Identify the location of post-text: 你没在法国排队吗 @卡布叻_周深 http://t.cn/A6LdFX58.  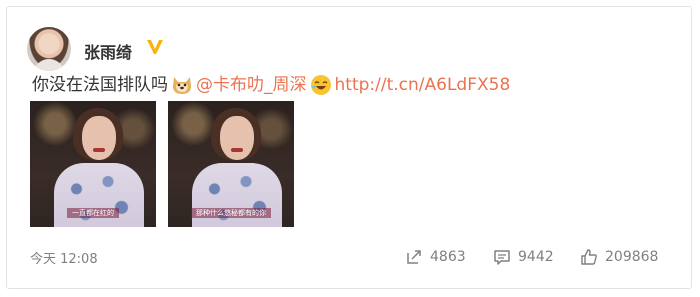
(271, 85).